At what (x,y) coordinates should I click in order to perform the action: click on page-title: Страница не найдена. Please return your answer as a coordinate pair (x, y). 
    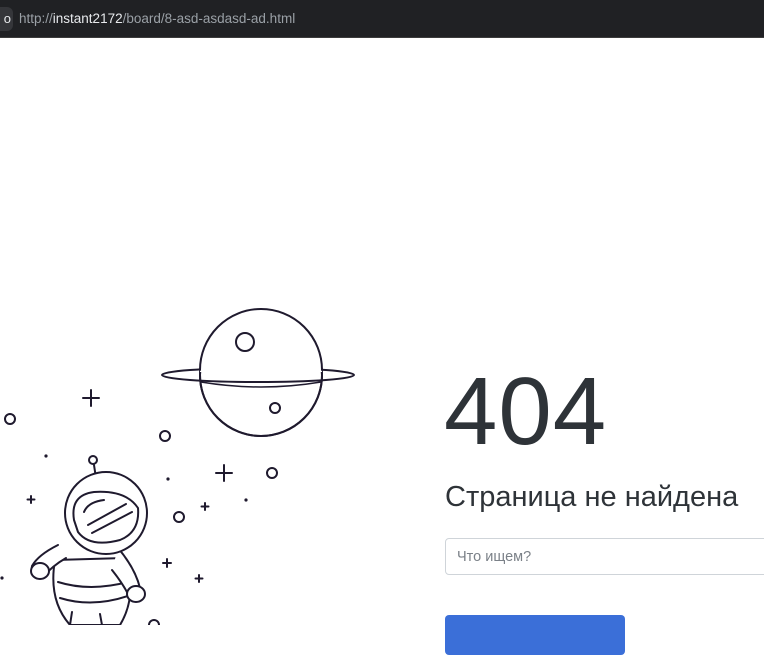
    Looking at the image, I should click on (592, 497).